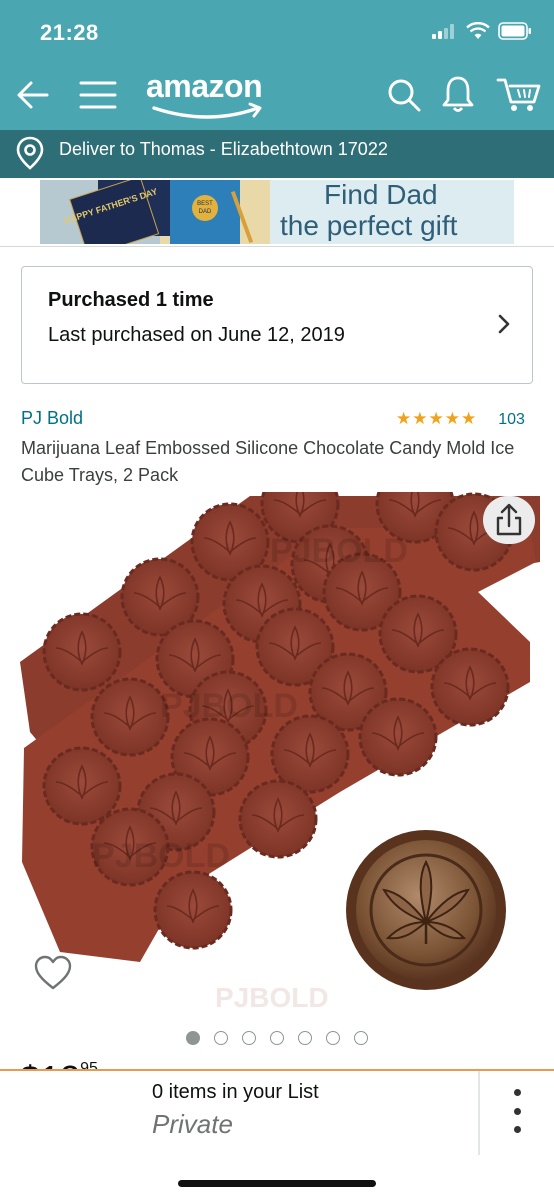  Describe the element at coordinates (514, 31) in the screenshot. I see `battery-icon` at that location.